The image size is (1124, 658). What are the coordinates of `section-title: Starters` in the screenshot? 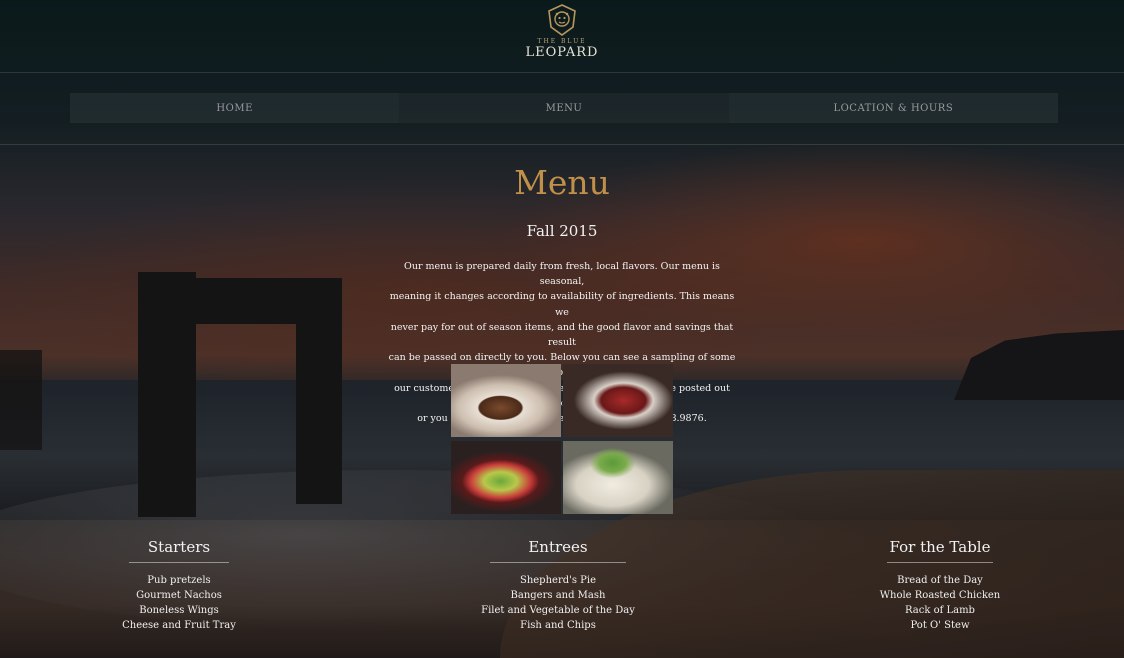 It's located at (179, 547).